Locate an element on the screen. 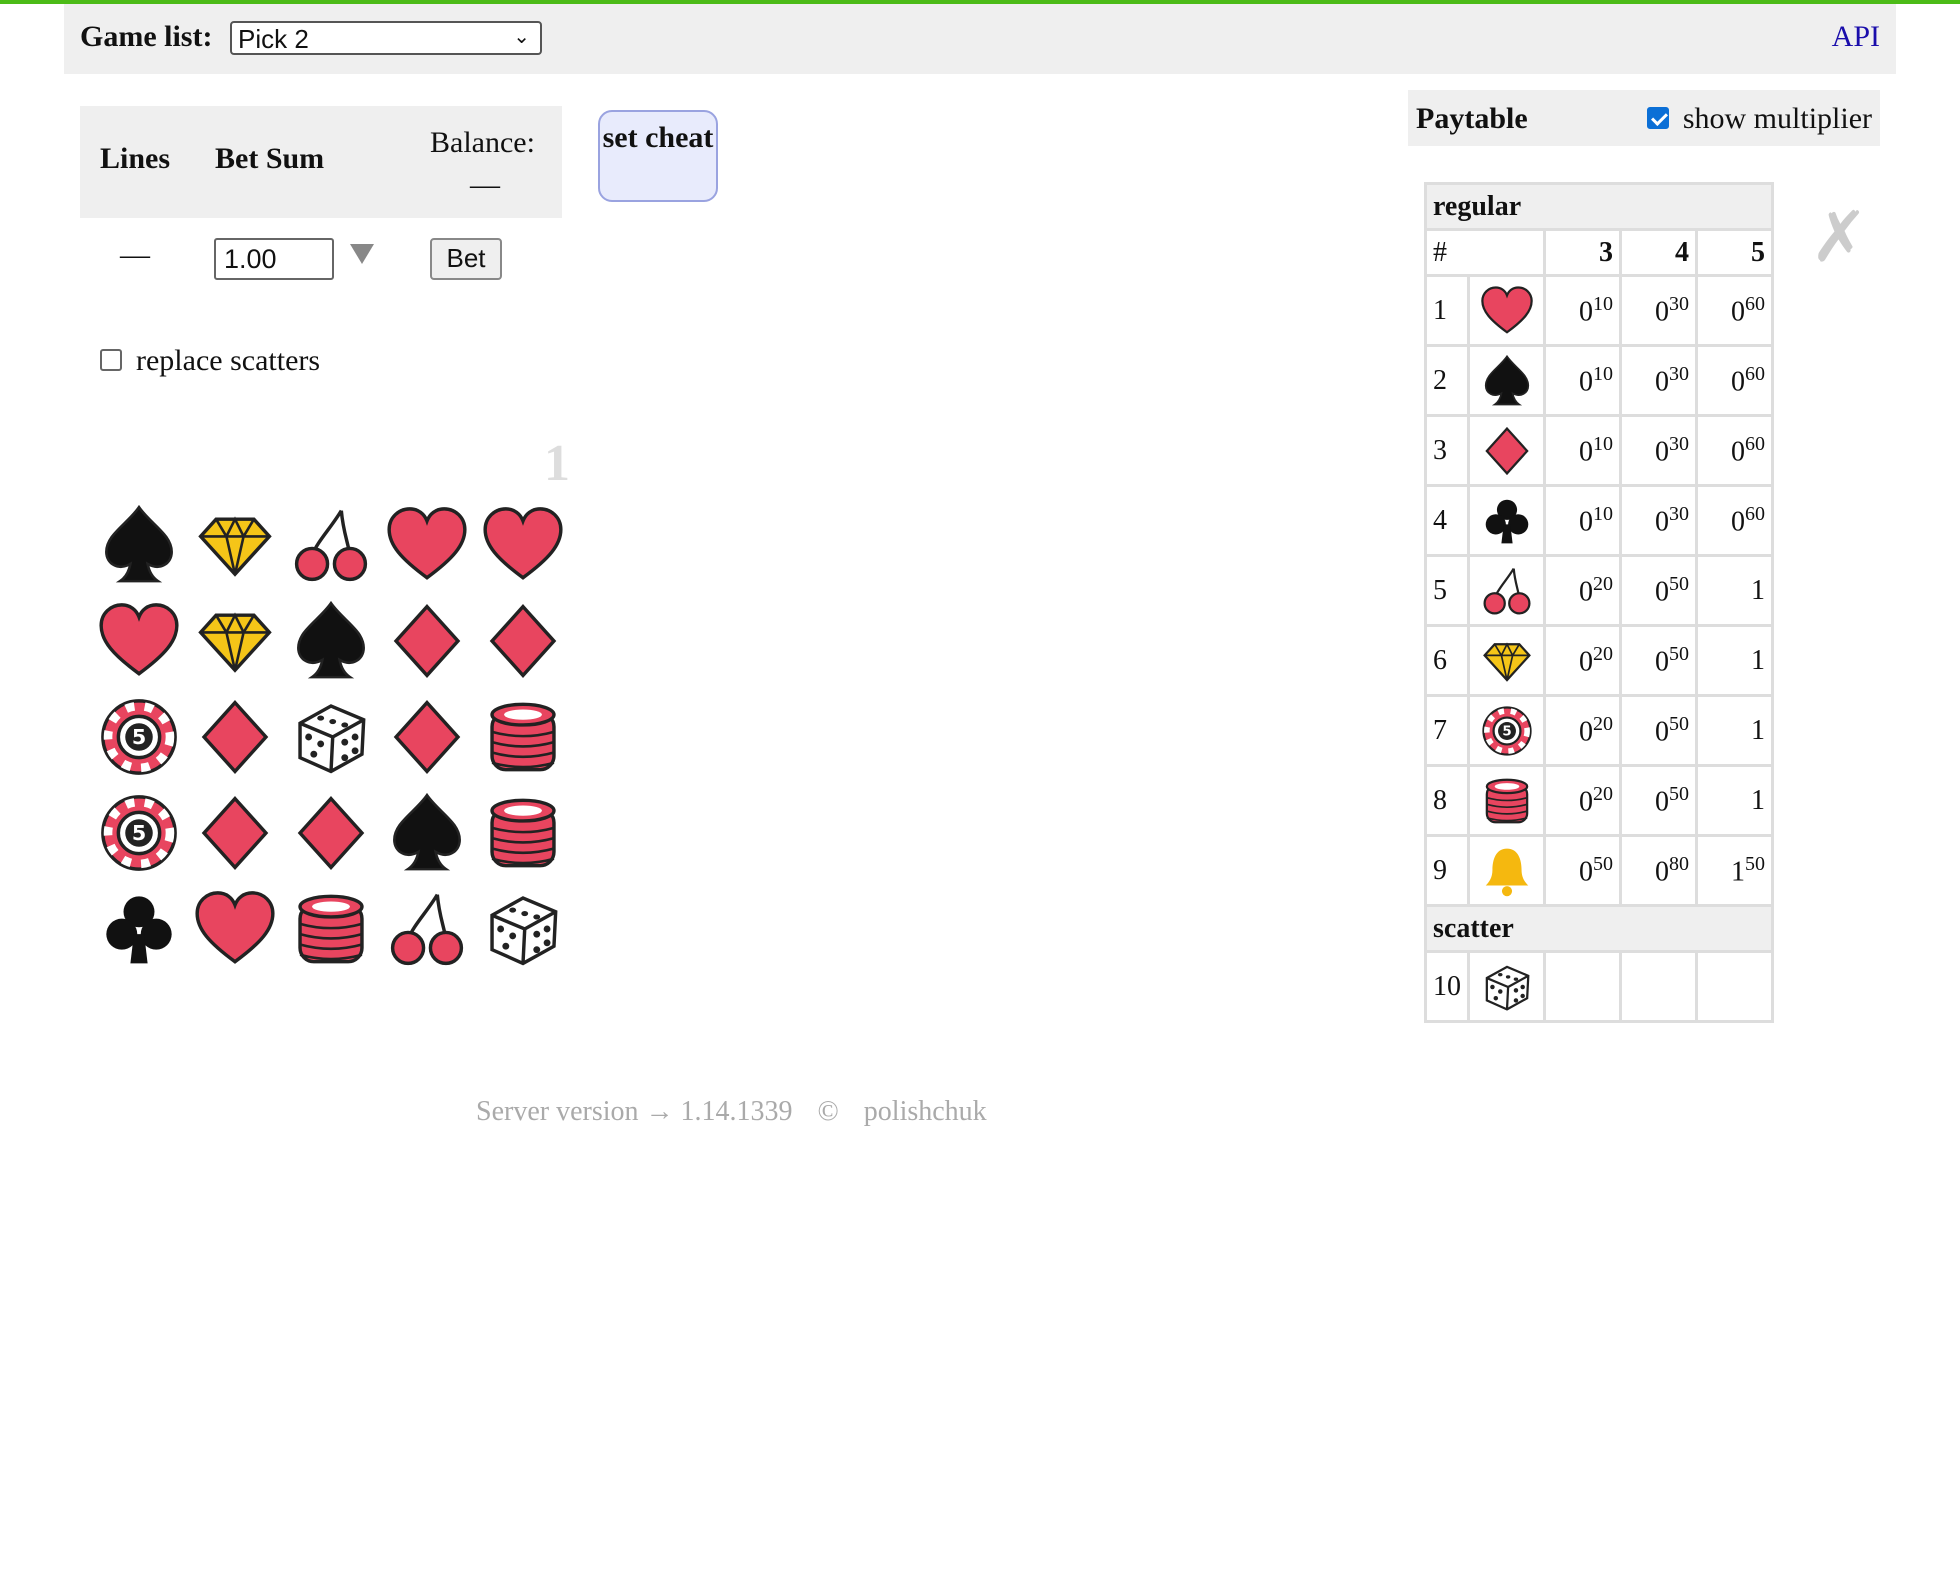  paytable-row: 5 020 050 1 is located at coordinates (1599, 590).